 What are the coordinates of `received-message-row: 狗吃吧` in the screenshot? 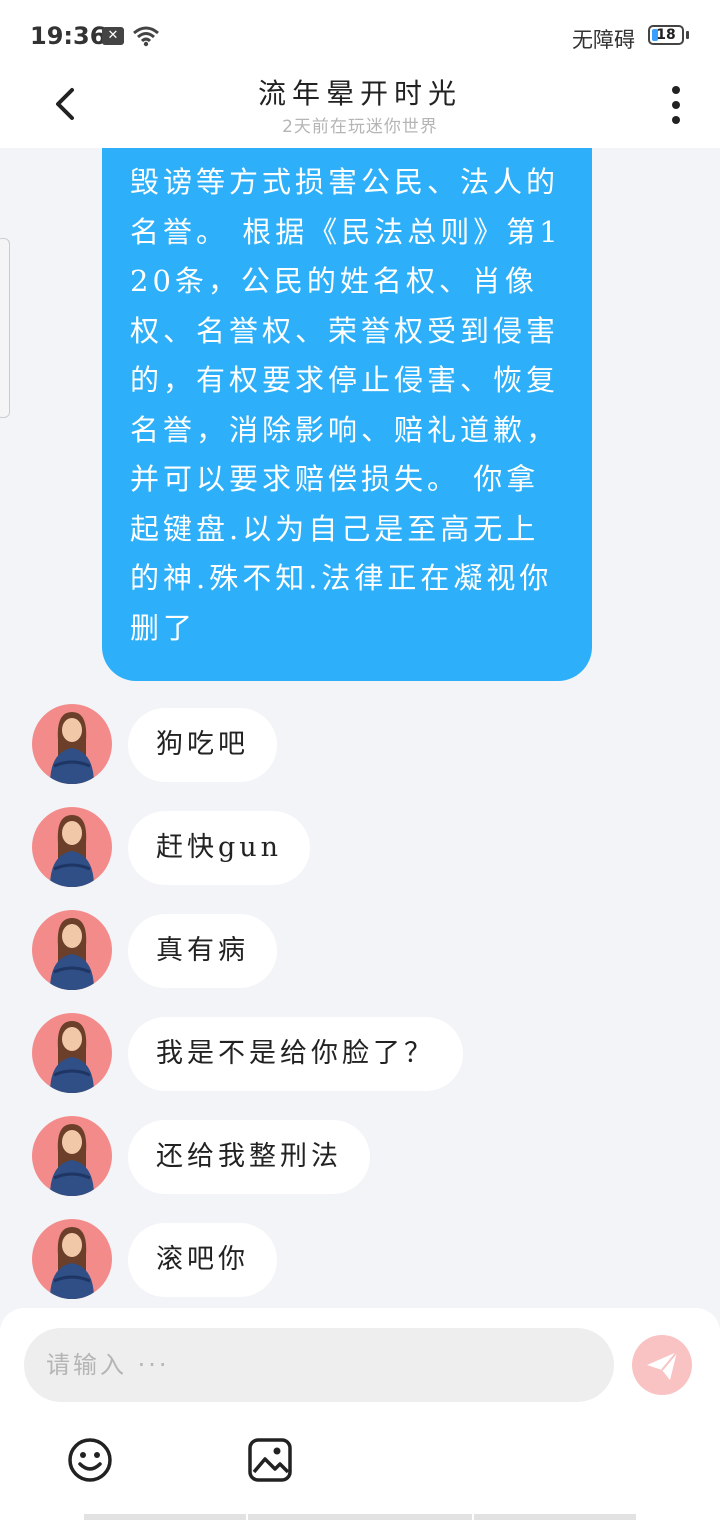 It's located at (360, 744).